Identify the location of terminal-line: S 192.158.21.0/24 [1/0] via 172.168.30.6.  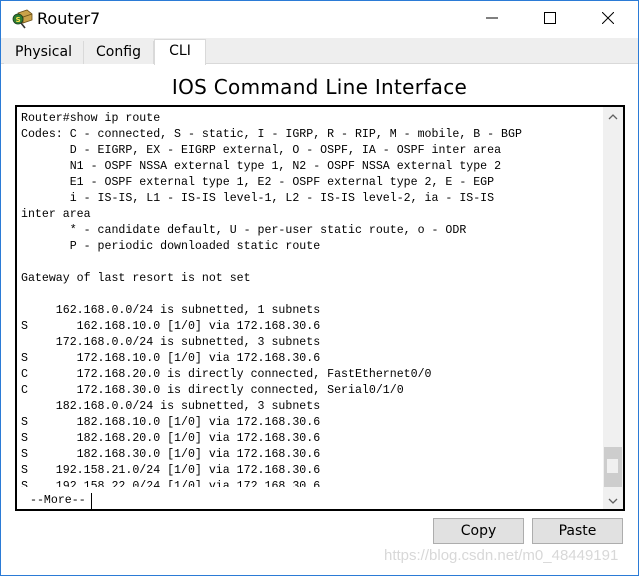
(171, 470).